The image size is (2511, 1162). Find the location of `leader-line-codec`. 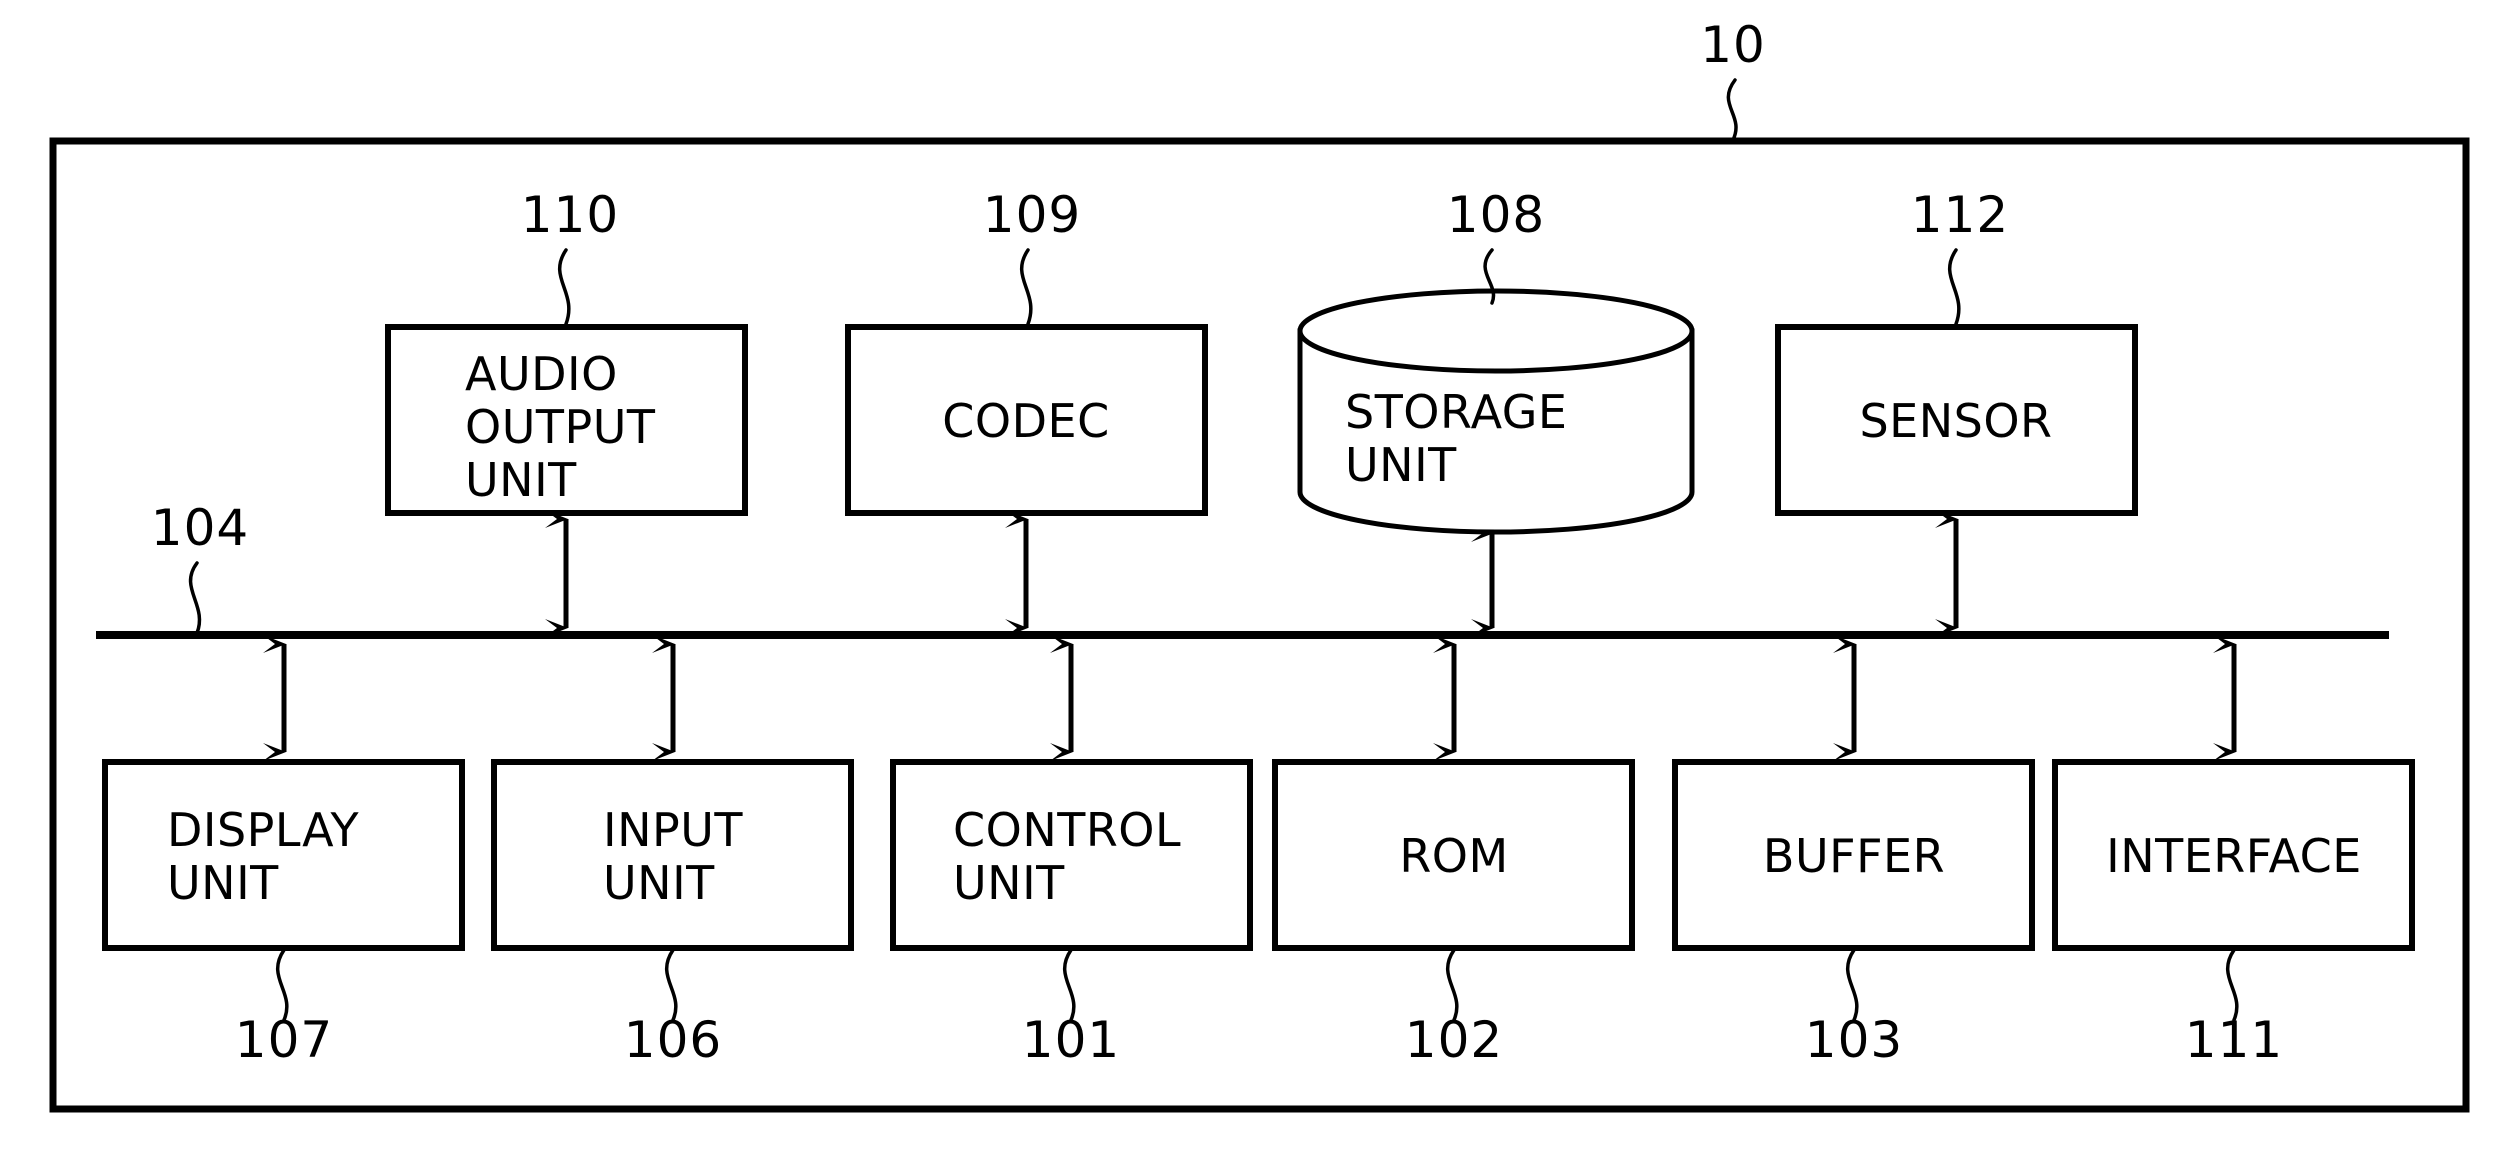

leader-line-codec is located at coordinates (1026, 287).